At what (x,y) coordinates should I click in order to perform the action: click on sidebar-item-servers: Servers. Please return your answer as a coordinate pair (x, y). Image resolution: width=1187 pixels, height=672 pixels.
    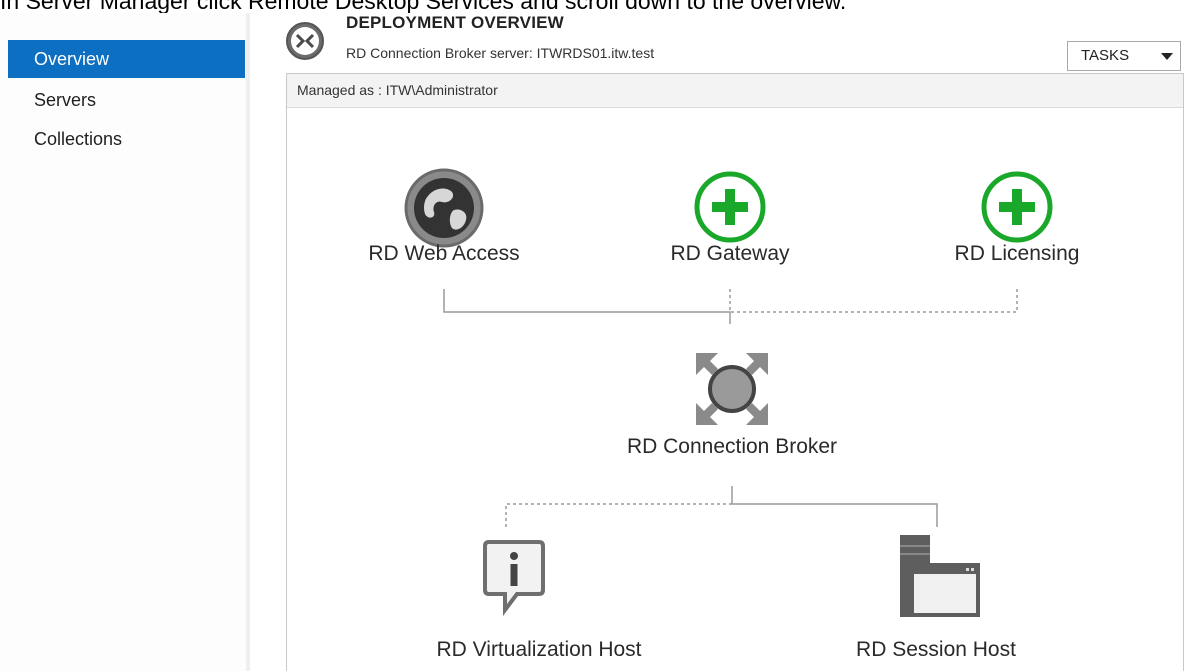
    Looking at the image, I should click on (126, 100).